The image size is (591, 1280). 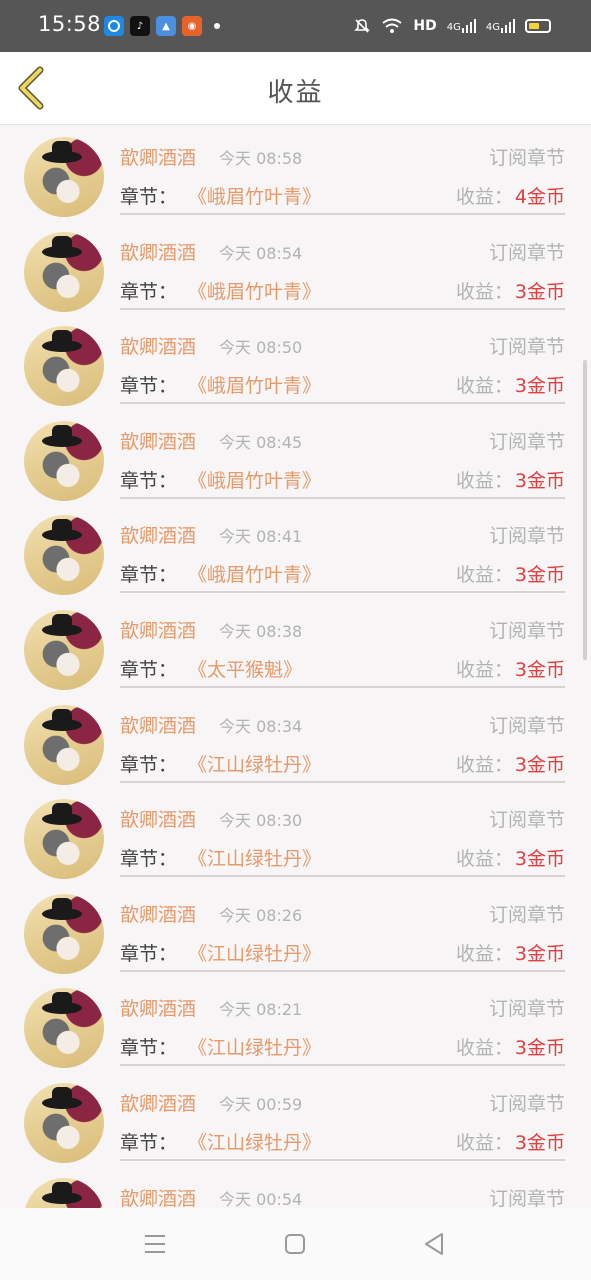 I want to click on scrollbar, so click(x=585, y=510).